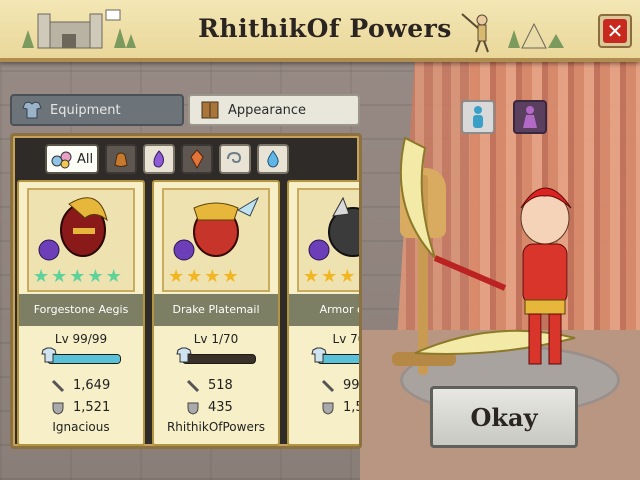 The width and height of the screenshot is (640, 480). Describe the element at coordinates (216, 310) in the screenshot. I see `item-name: Drake Platemail` at that location.